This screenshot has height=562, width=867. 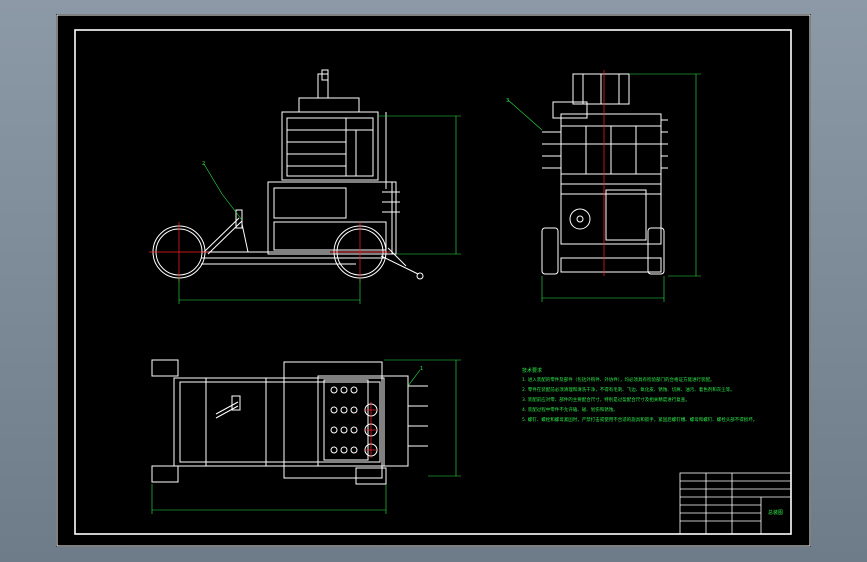 What do you see at coordinates (532, 371) in the screenshot?
I see `notes-title: 技术要求` at bounding box center [532, 371].